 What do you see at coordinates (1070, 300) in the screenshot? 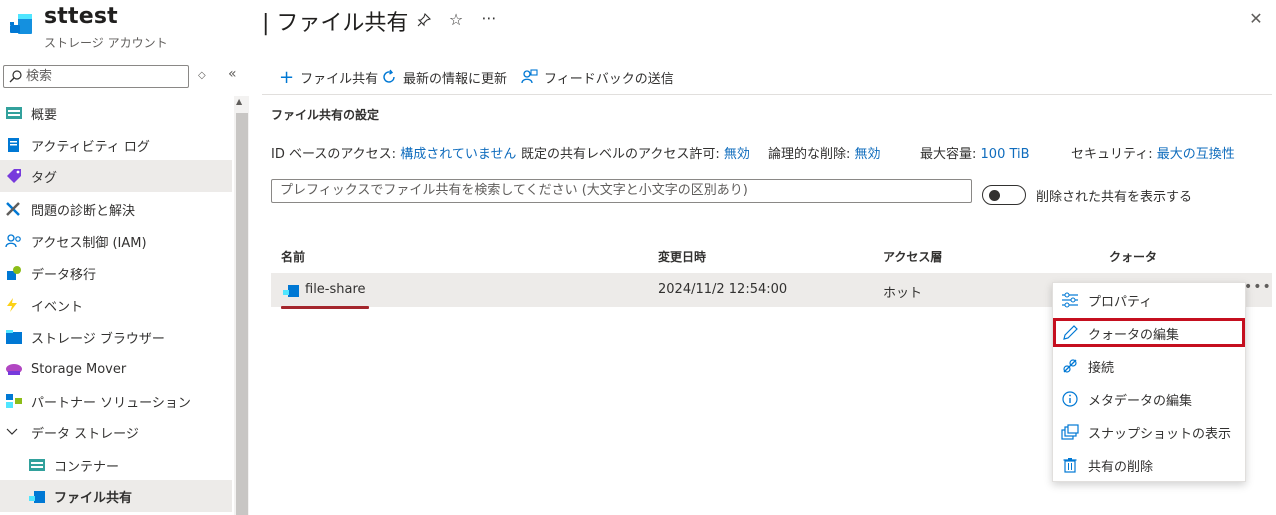
I see `properties-icon` at bounding box center [1070, 300].